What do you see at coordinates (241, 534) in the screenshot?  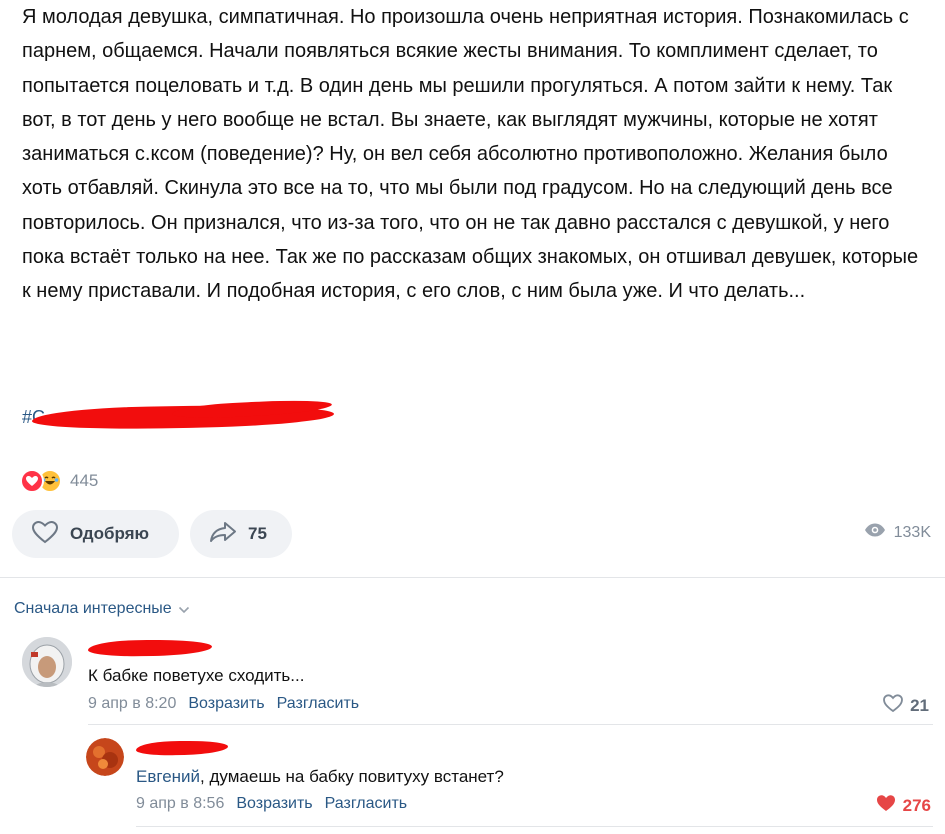 I see `share-button: 75` at bounding box center [241, 534].